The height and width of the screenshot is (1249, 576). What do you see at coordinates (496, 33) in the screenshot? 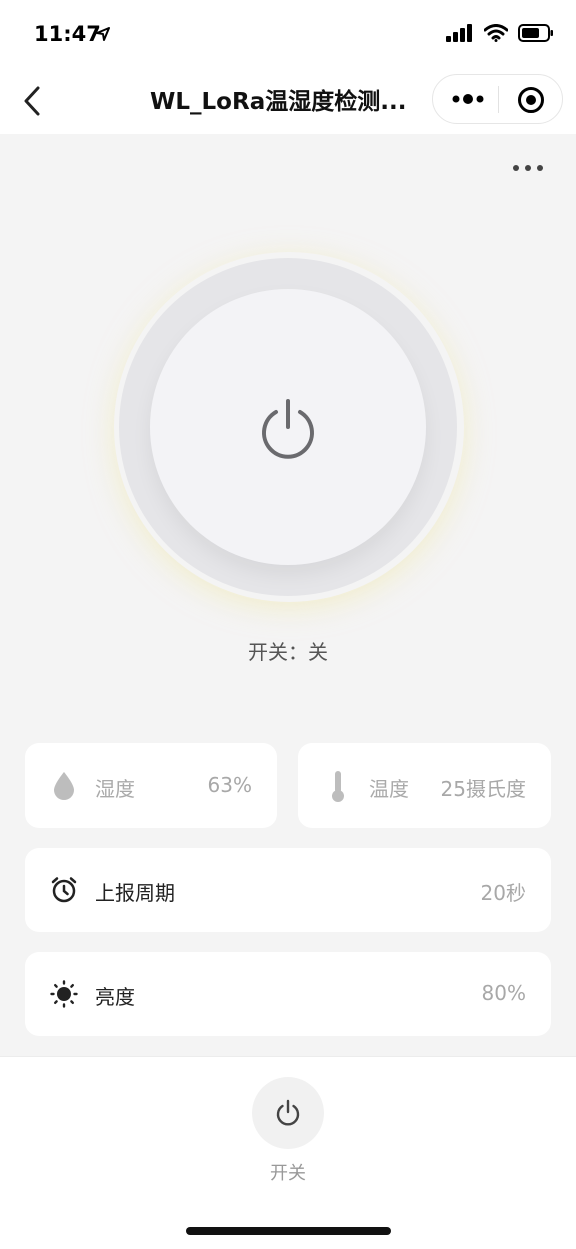
I see `wifi-icon` at bounding box center [496, 33].